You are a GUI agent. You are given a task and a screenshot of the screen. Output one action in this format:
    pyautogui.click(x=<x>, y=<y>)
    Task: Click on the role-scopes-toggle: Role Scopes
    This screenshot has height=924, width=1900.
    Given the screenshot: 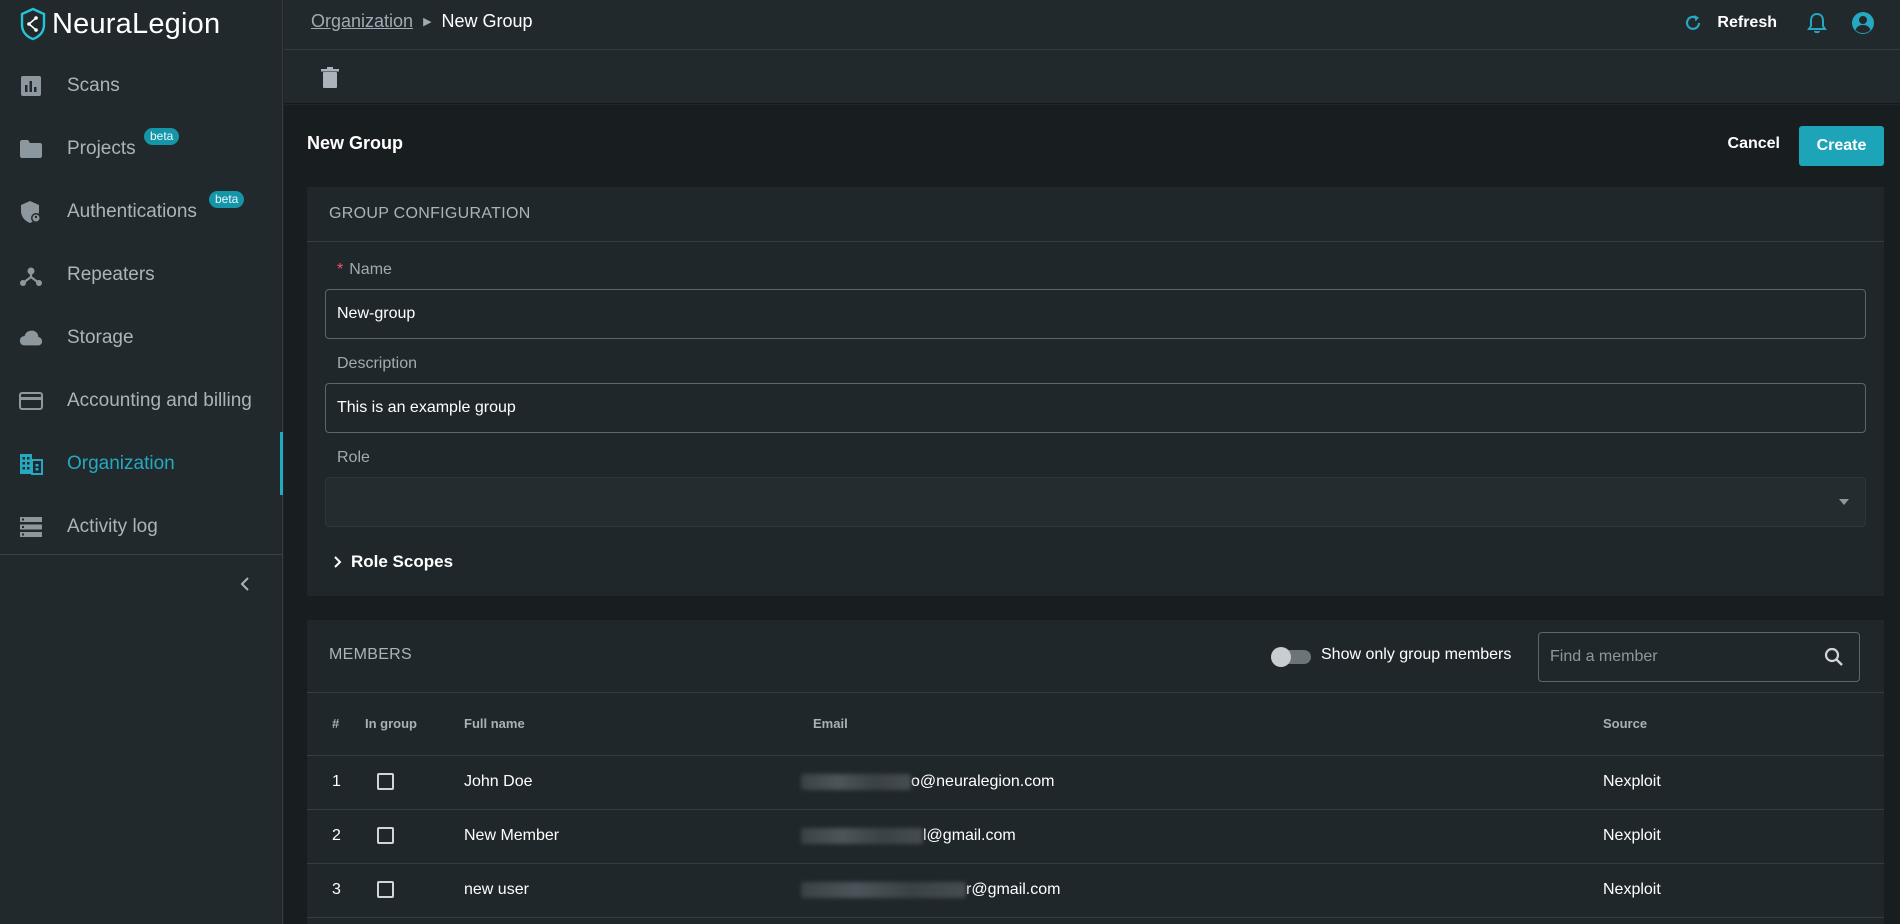 What is the action you would take?
    pyautogui.click(x=393, y=562)
    